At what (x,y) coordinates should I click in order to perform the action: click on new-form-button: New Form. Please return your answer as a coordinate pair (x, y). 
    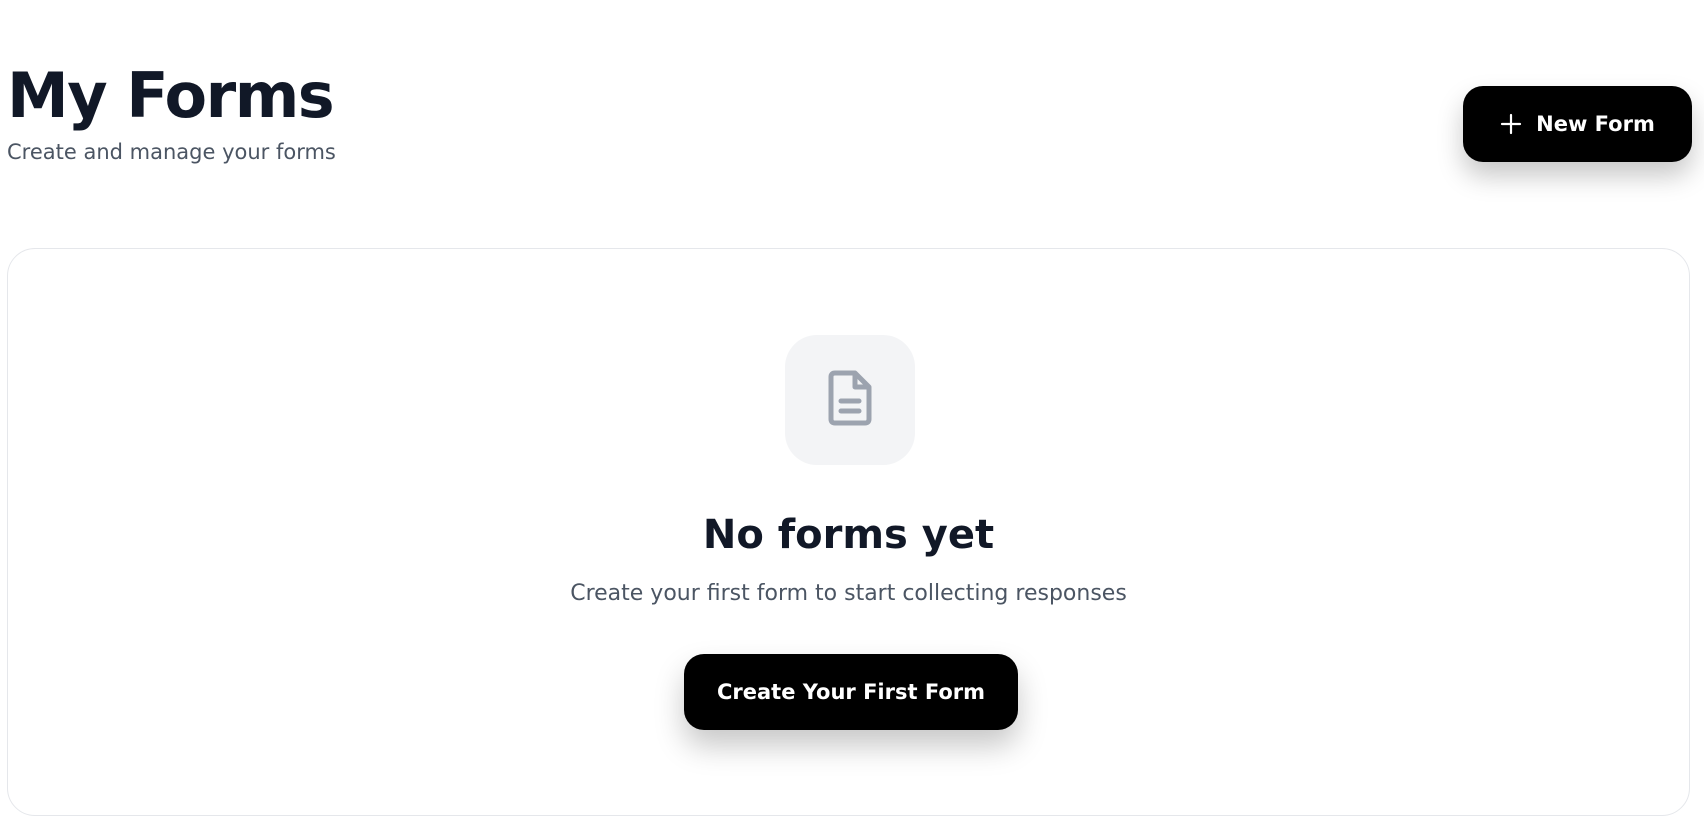
    Looking at the image, I should click on (1577, 124).